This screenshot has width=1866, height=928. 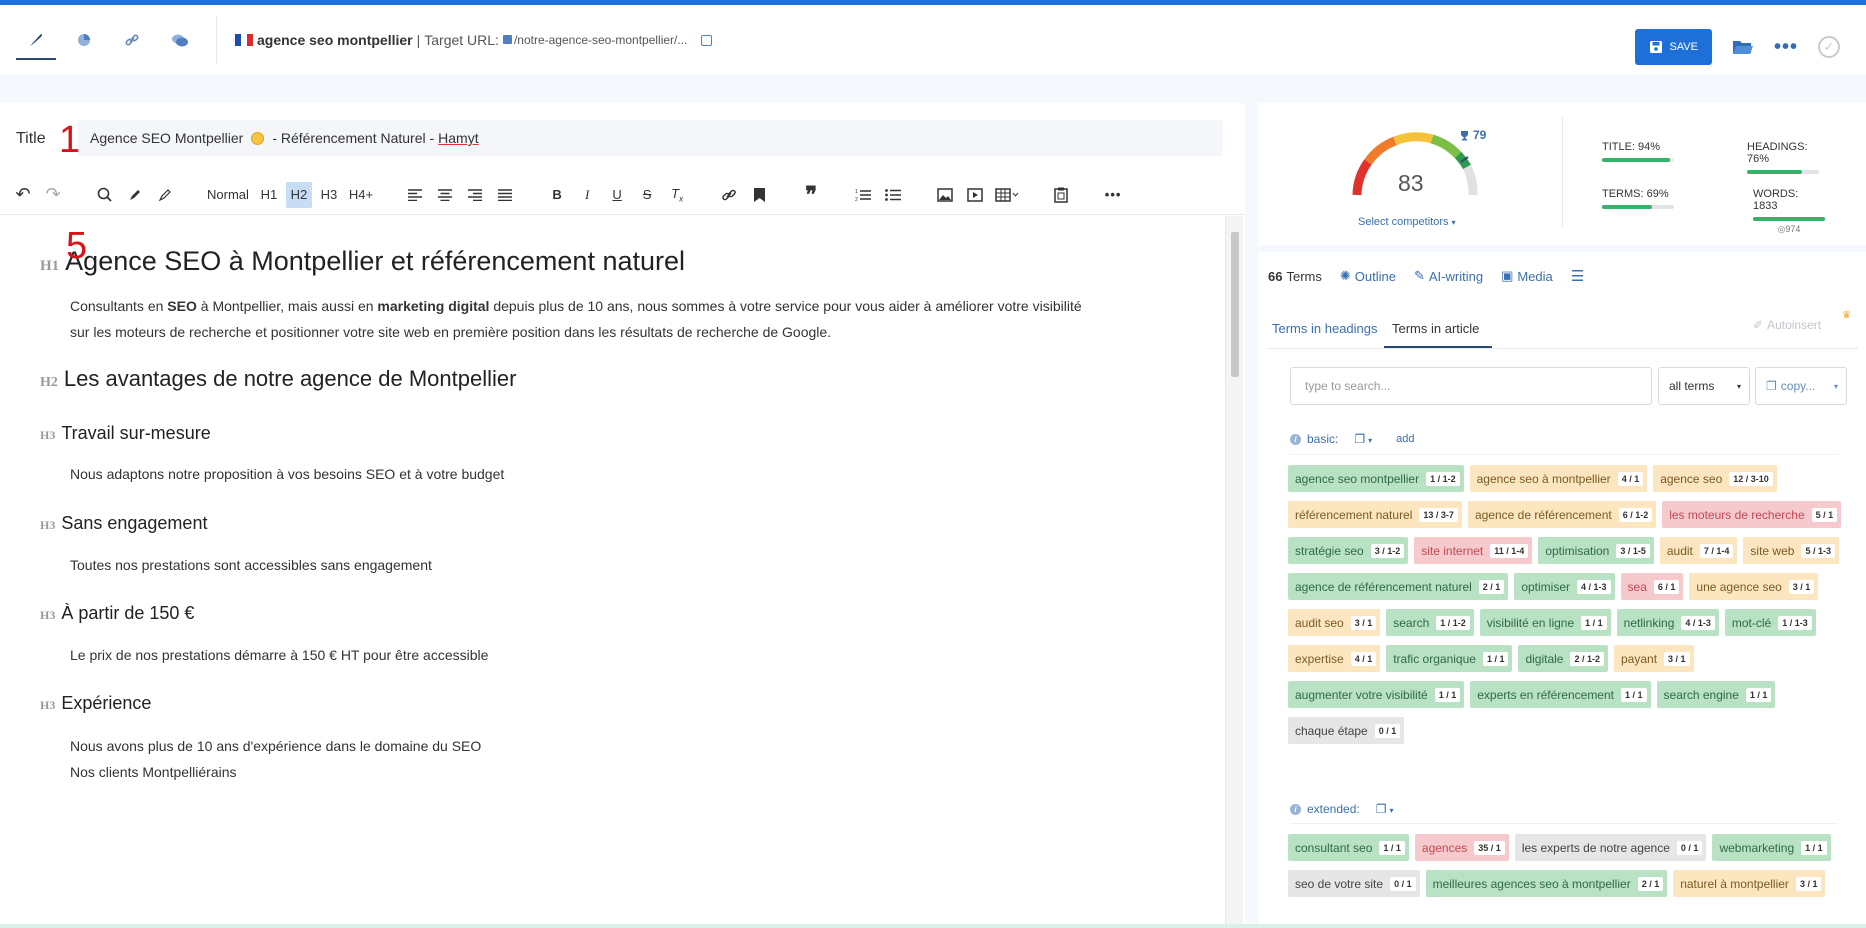 I want to click on autoinsert-button: ✐ Autoinsert, so click(x=1787, y=325).